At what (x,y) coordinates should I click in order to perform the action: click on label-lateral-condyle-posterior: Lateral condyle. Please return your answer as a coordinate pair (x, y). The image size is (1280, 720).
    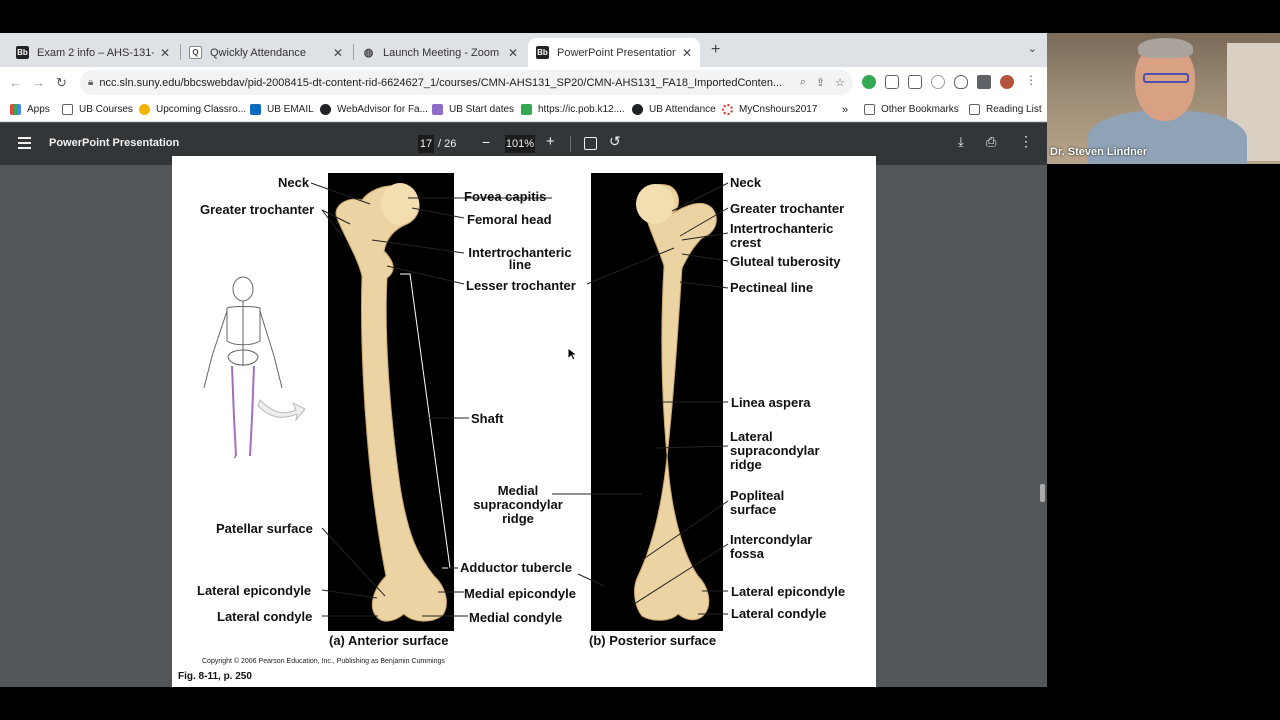
    Looking at the image, I should click on (779, 613).